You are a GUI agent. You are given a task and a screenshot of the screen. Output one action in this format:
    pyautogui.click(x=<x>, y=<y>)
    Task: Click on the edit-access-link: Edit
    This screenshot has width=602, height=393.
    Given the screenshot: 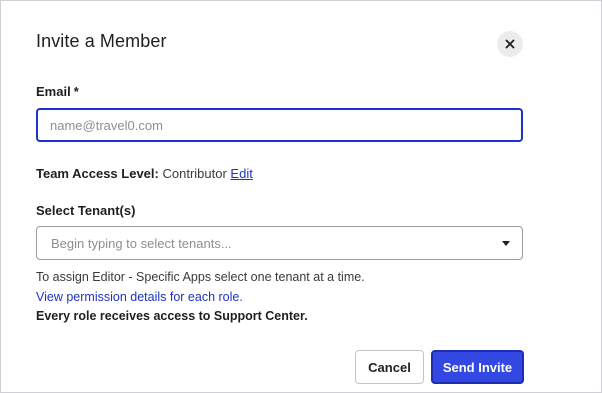 What is the action you would take?
    pyautogui.click(x=241, y=173)
    